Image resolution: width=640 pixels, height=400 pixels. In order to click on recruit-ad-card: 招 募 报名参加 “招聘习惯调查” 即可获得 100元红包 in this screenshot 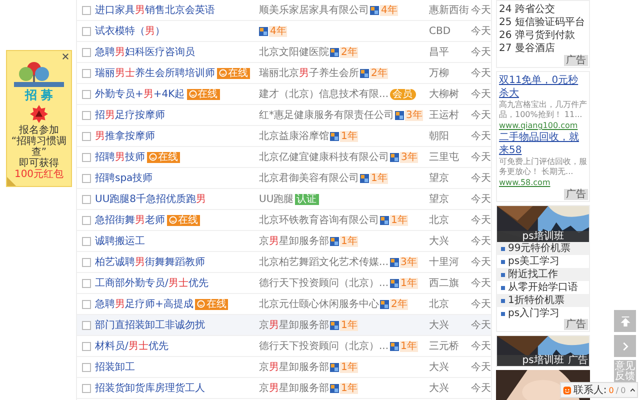, I will do `click(39, 118)`.